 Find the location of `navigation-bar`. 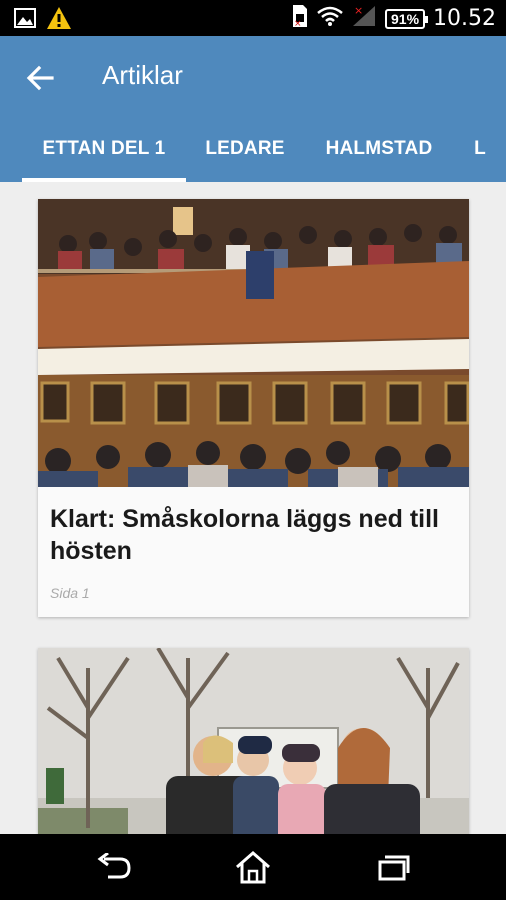

navigation-bar is located at coordinates (253, 867).